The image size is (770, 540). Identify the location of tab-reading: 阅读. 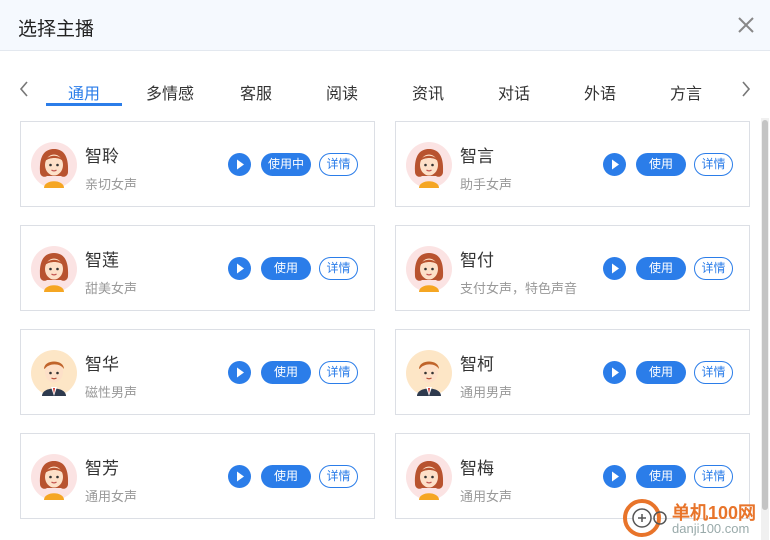
(342, 92).